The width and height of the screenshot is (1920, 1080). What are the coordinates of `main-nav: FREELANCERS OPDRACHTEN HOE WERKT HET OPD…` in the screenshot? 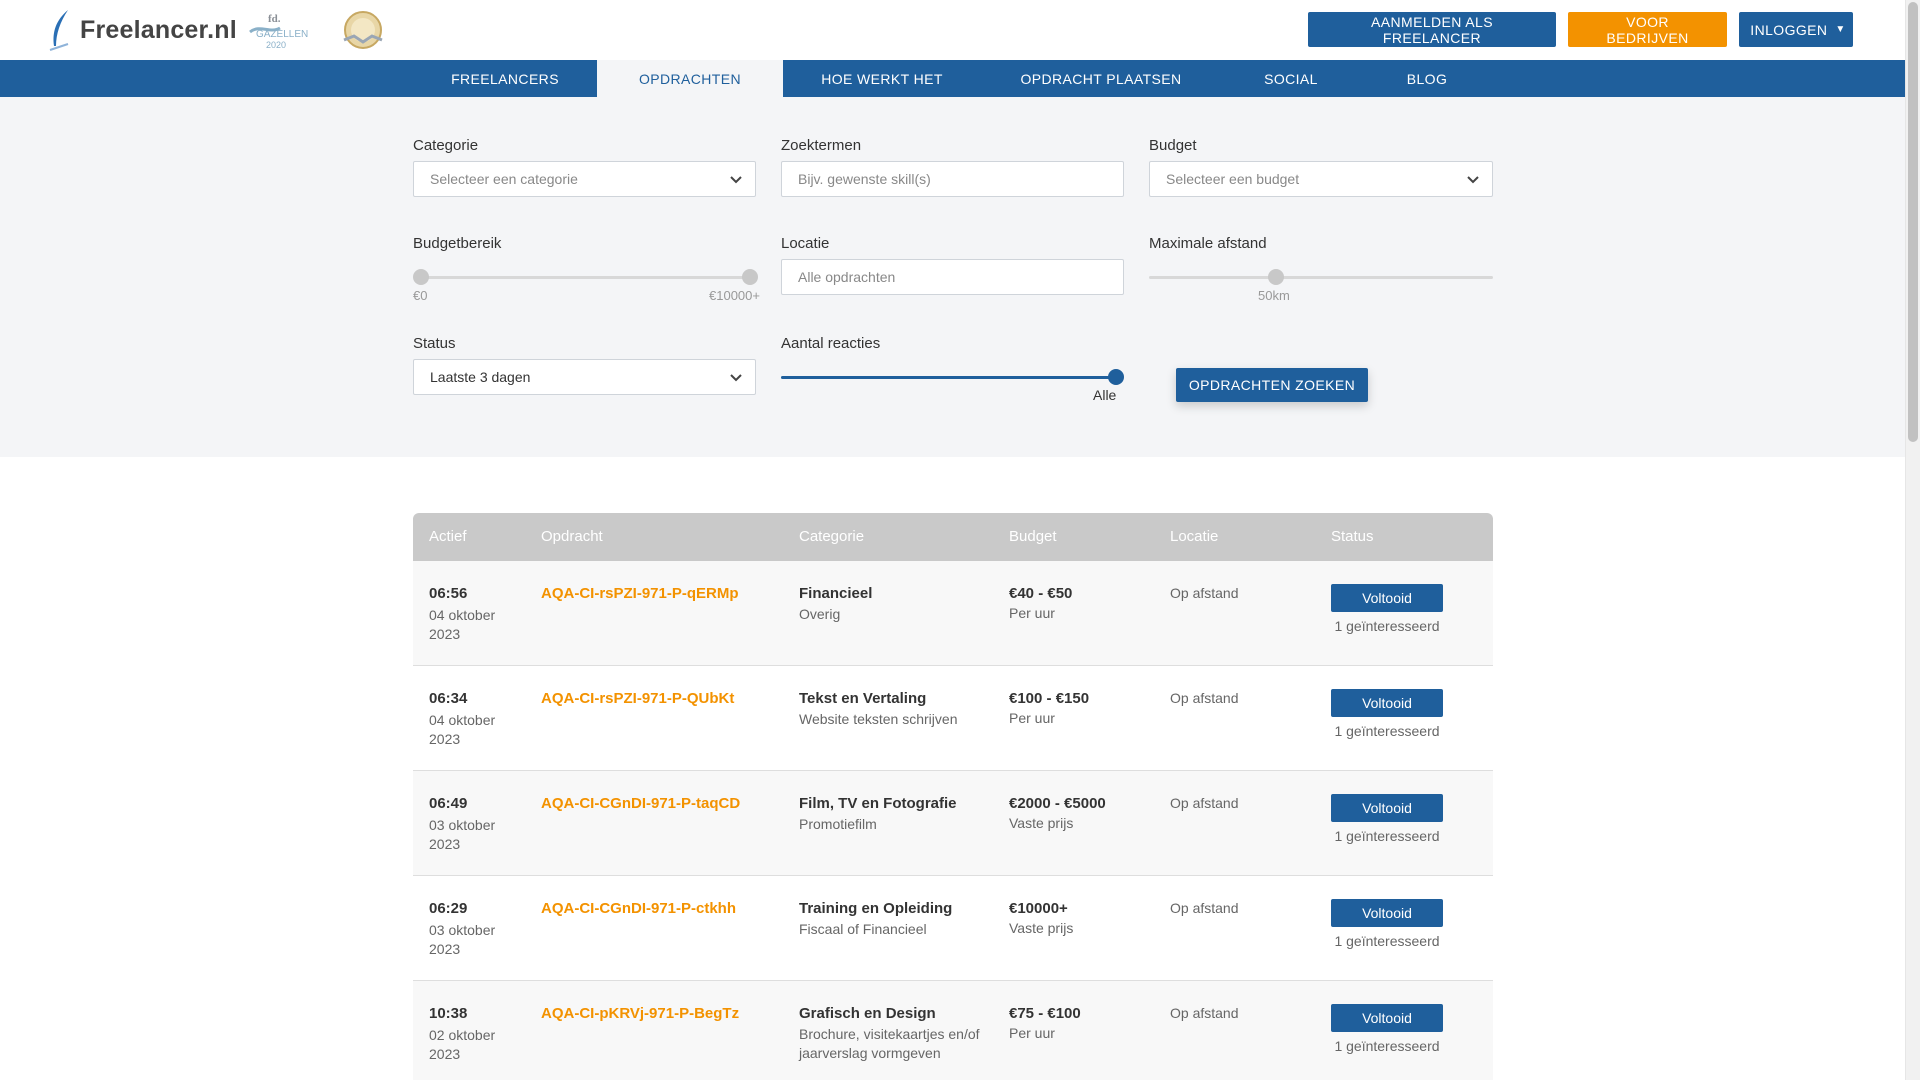 It's located at (952, 78).